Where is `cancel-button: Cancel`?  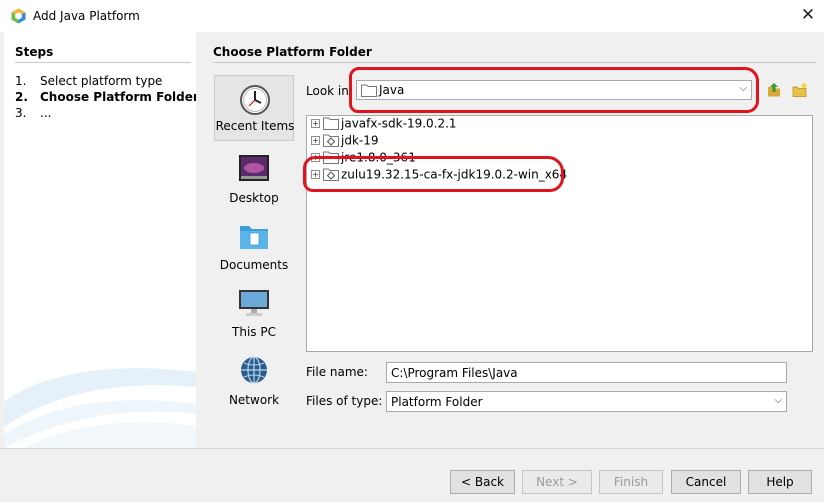
cancel-button: Cancel is located at coordinates (706, 482).